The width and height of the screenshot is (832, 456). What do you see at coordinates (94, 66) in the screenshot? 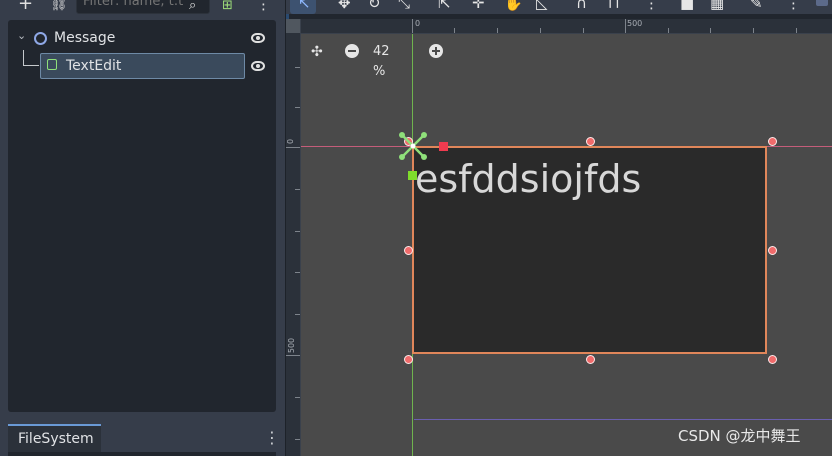
I see `tree-item-label: TextEdit` at bounding box center [94, 66].